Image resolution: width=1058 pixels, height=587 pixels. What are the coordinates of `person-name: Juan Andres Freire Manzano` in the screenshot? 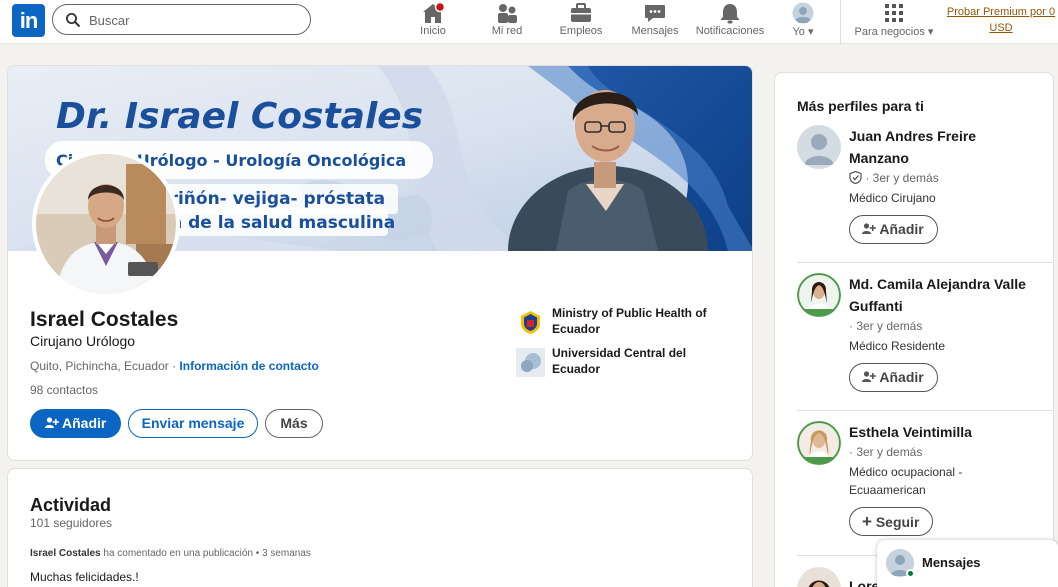 It's located at (944, 147).